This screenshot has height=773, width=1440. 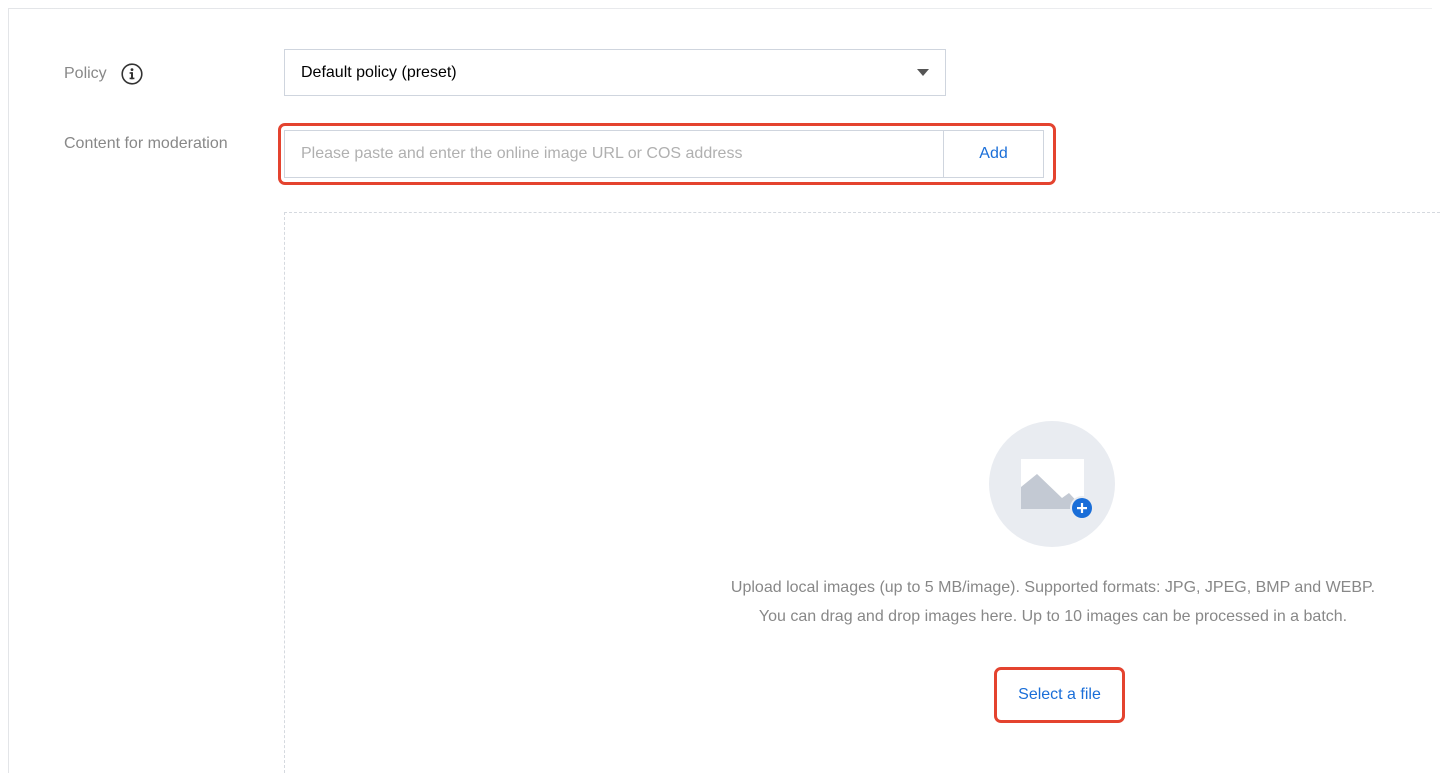 What do you see at coordinates (720, 8) in the screenshot?
I see `panel-top-border` at bounding box center [720, 8].